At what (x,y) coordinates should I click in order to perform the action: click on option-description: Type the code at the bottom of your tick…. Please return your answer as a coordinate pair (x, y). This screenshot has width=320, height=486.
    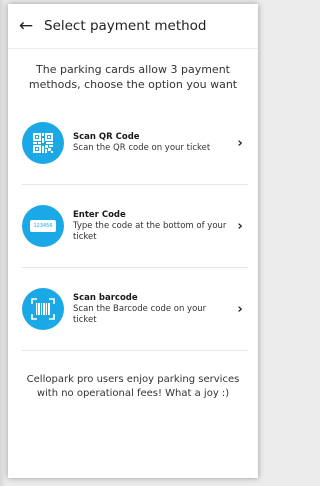
    Looking at the image, I should click on (150, 231).